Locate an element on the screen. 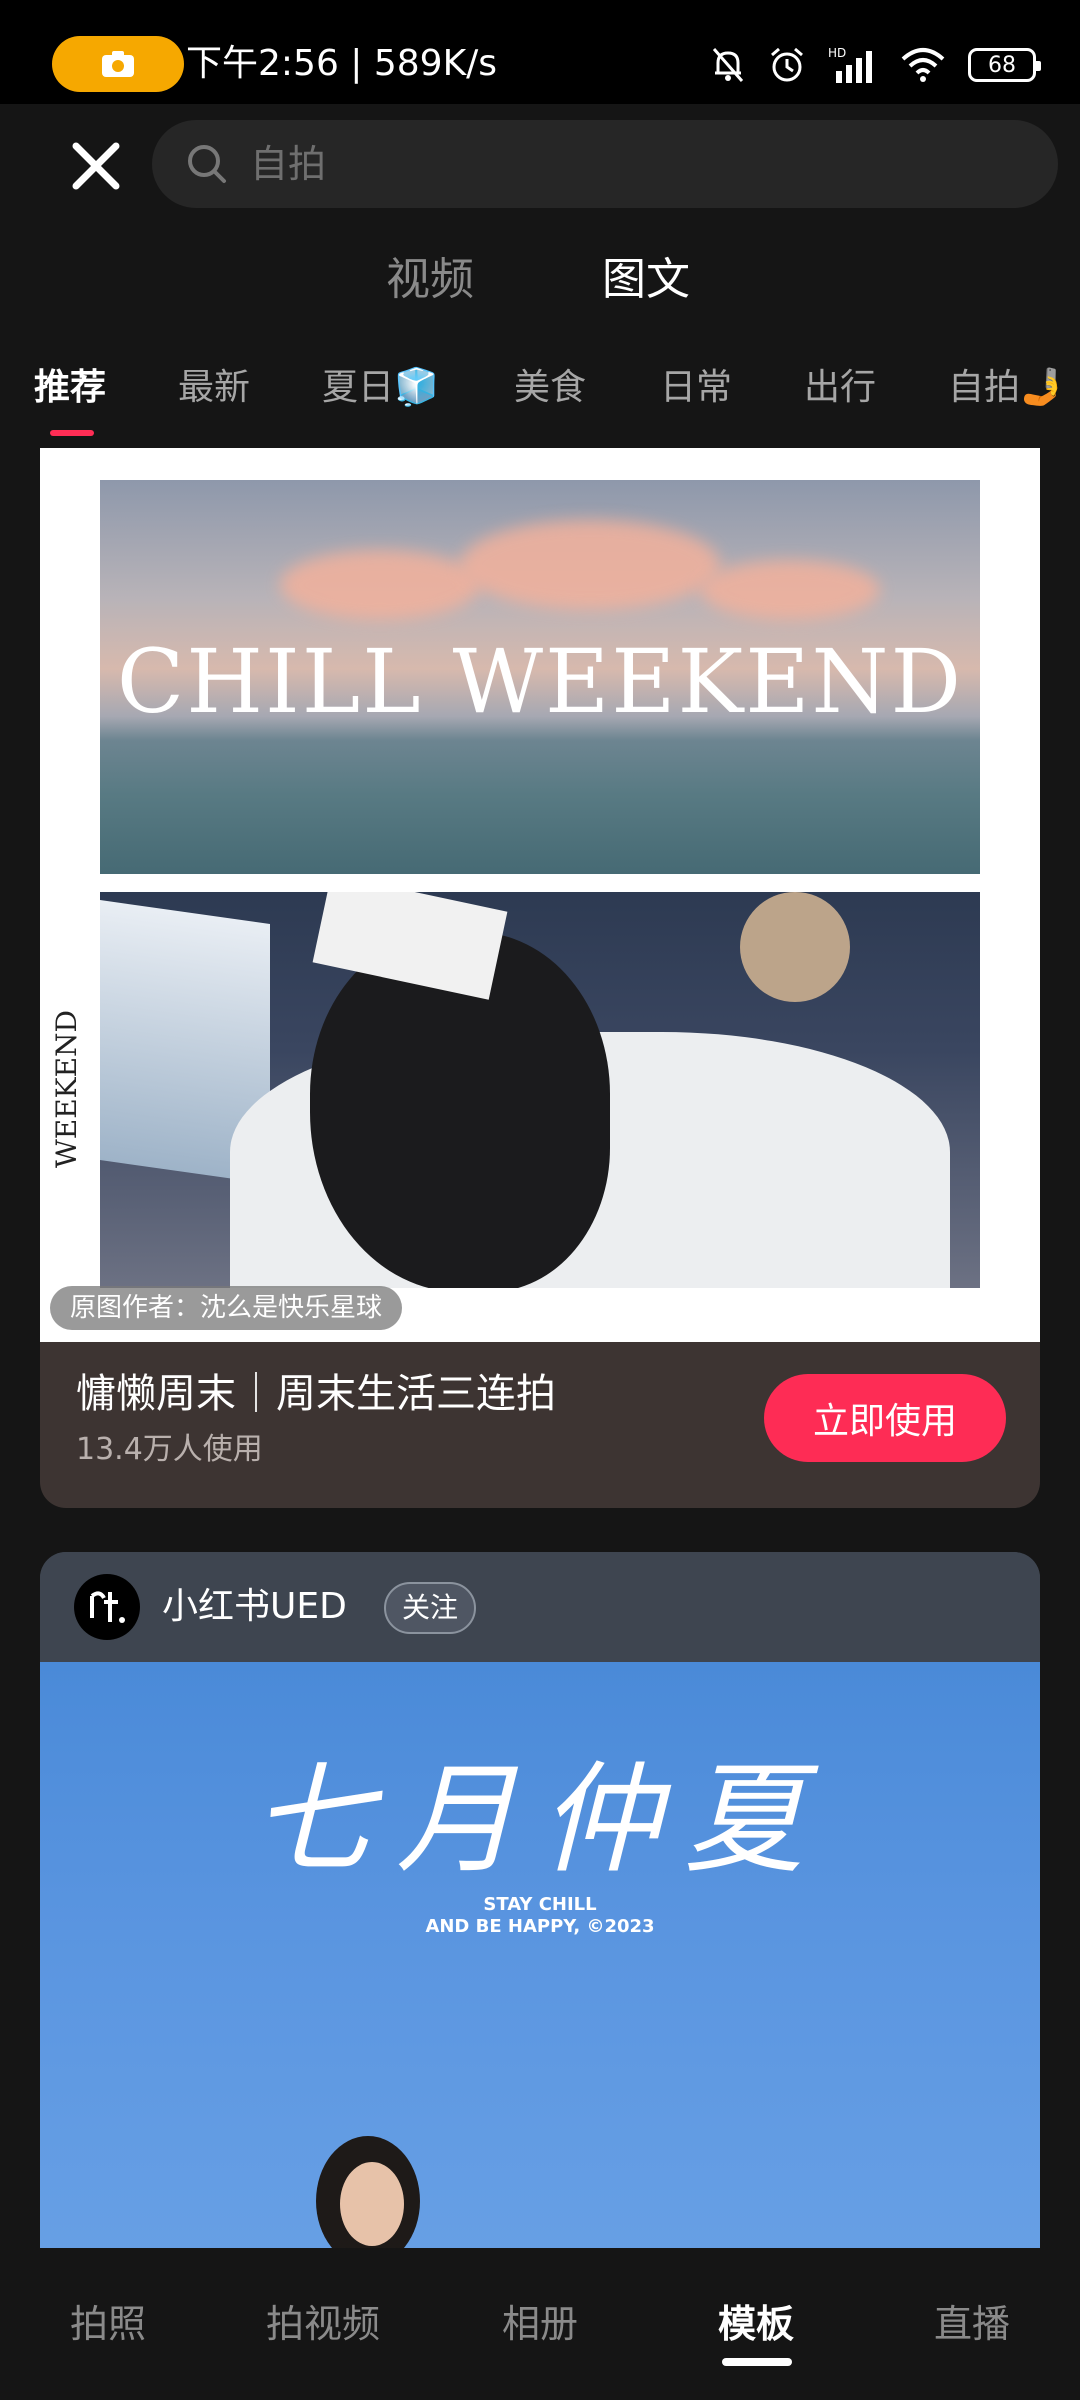 This screenshot has width=1080, height=2400. nav-video: 拍视频 is located at coordinates (323, 2324).